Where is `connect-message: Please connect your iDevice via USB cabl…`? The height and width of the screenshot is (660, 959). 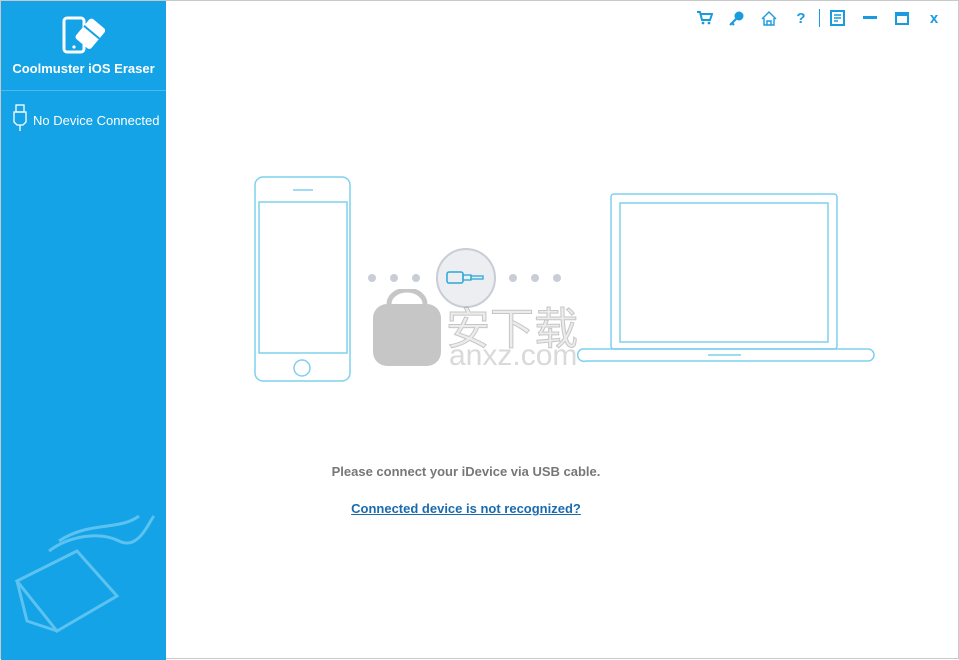
connect-message: Please connect your iDevice via USB cabl… is located at coordinates (466, 471).